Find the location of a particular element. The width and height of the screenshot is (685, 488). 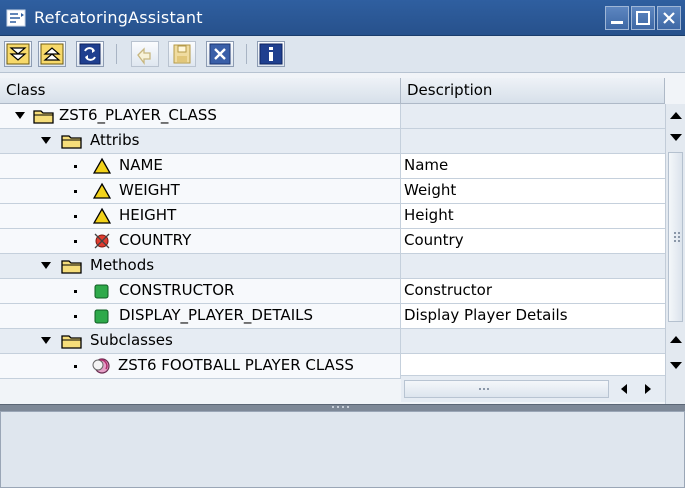

save-icon is located at coordinates (182, 54).